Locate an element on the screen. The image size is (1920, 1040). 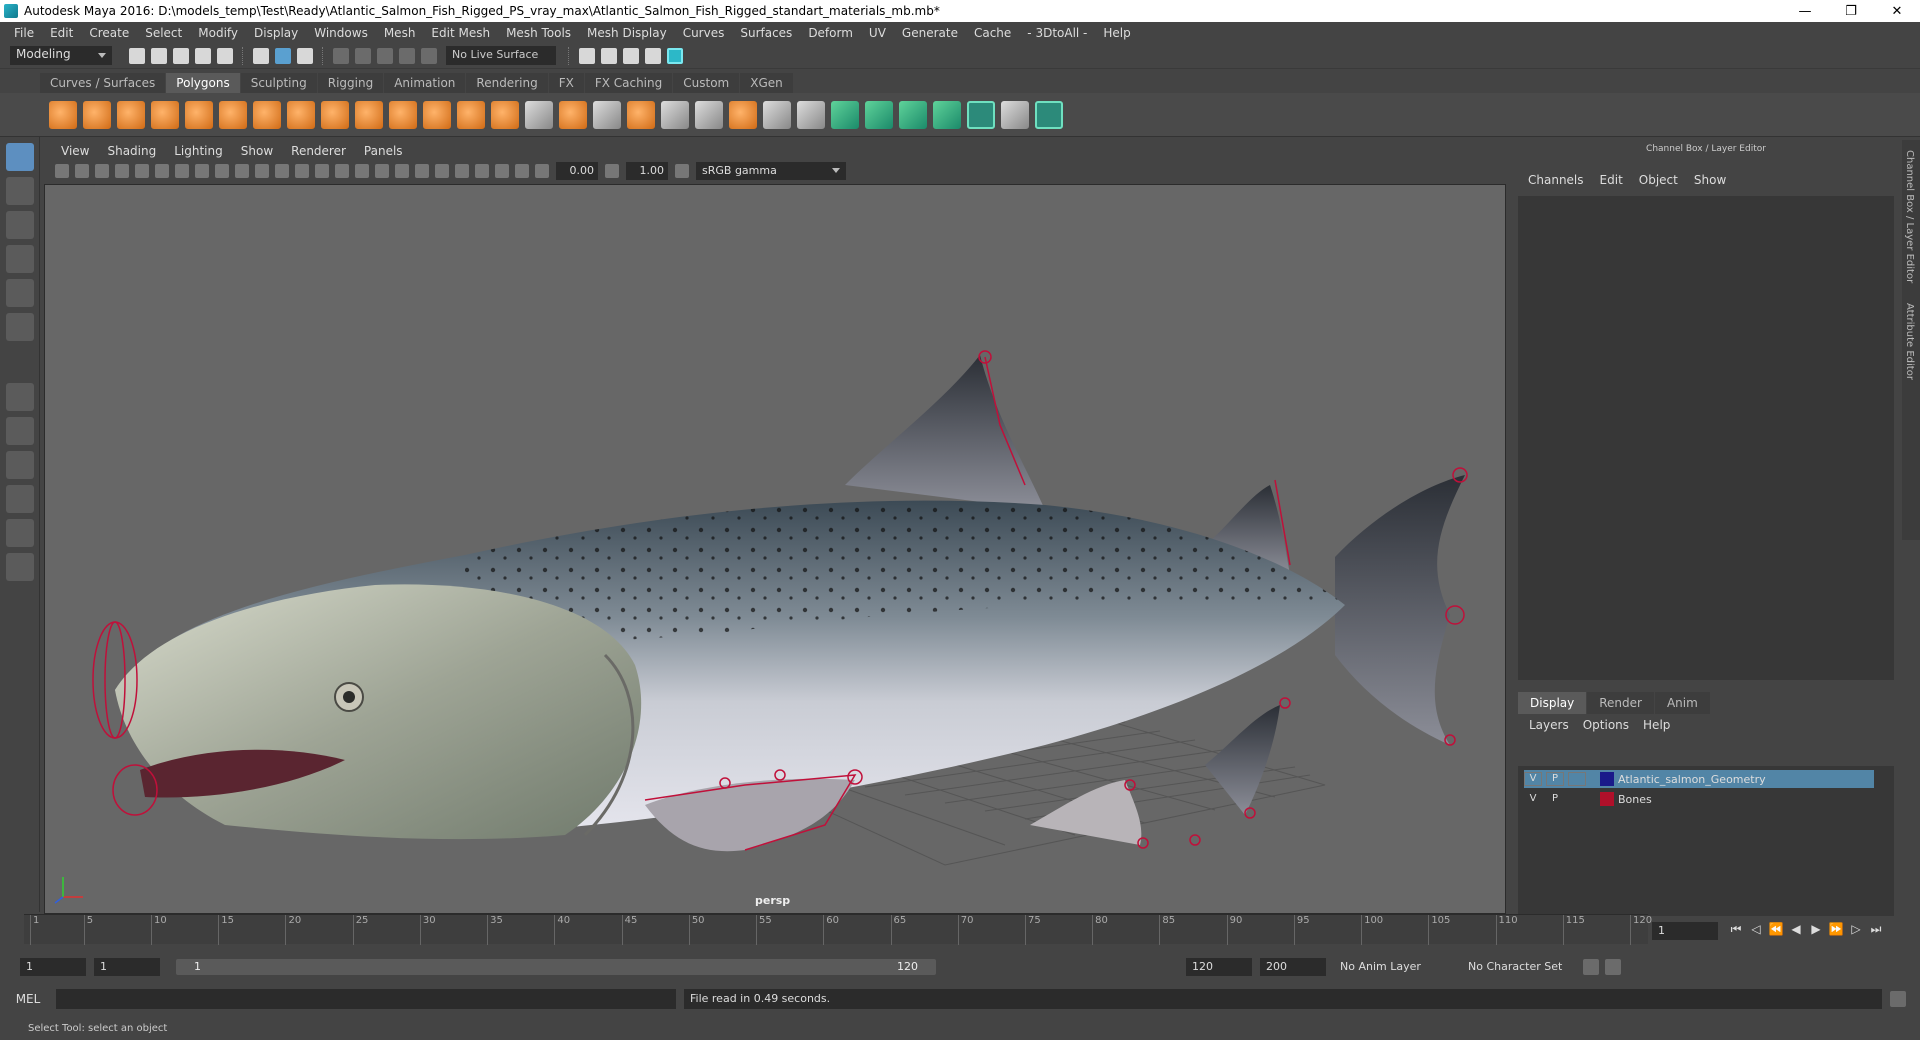
poly-pipe-icon is located at coordinates (301, 114).